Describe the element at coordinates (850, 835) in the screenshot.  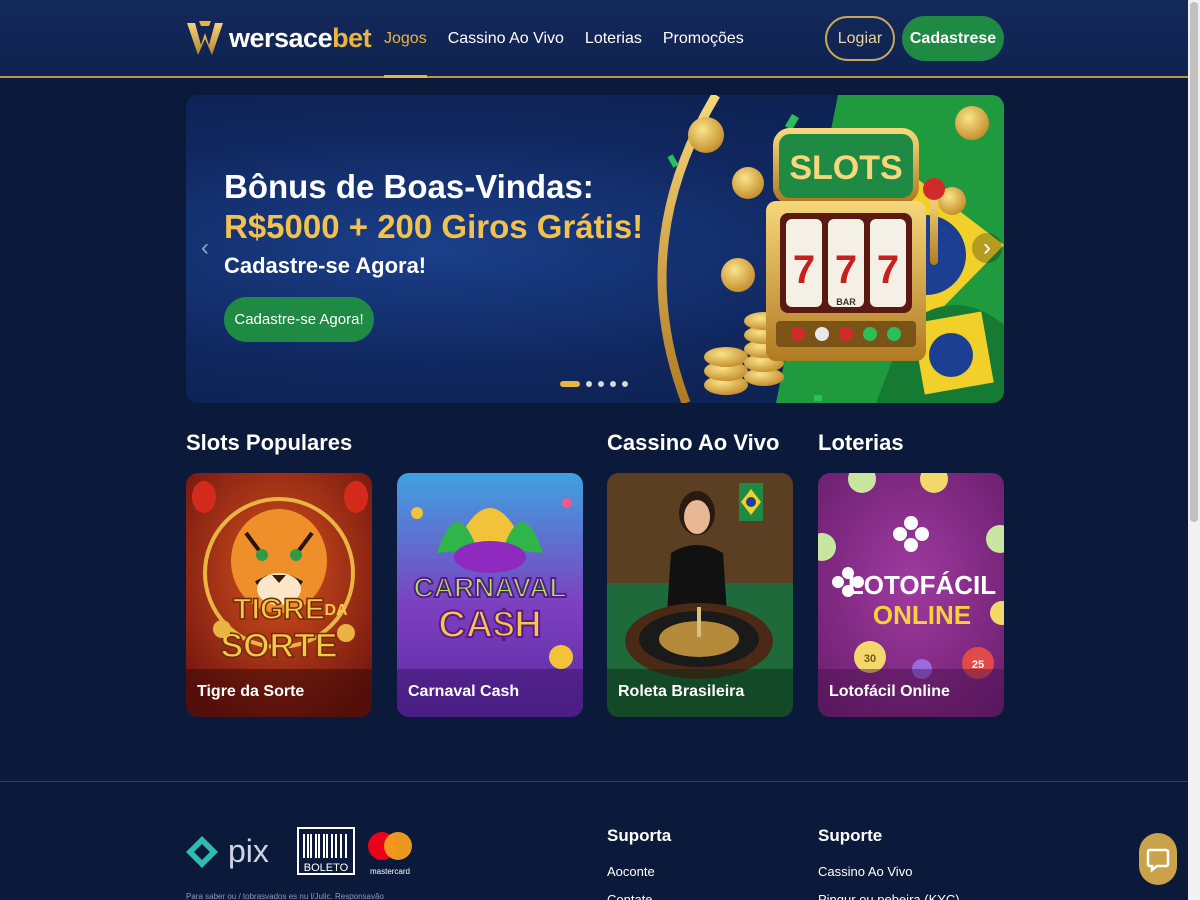
I see `footer-title-suporte: Suporte` at that location.